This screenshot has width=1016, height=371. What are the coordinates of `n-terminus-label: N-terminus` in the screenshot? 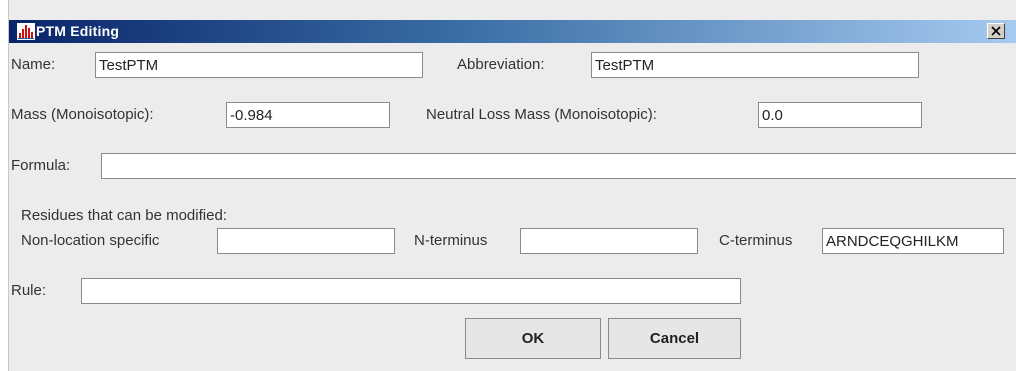 It's located at (451, 240).